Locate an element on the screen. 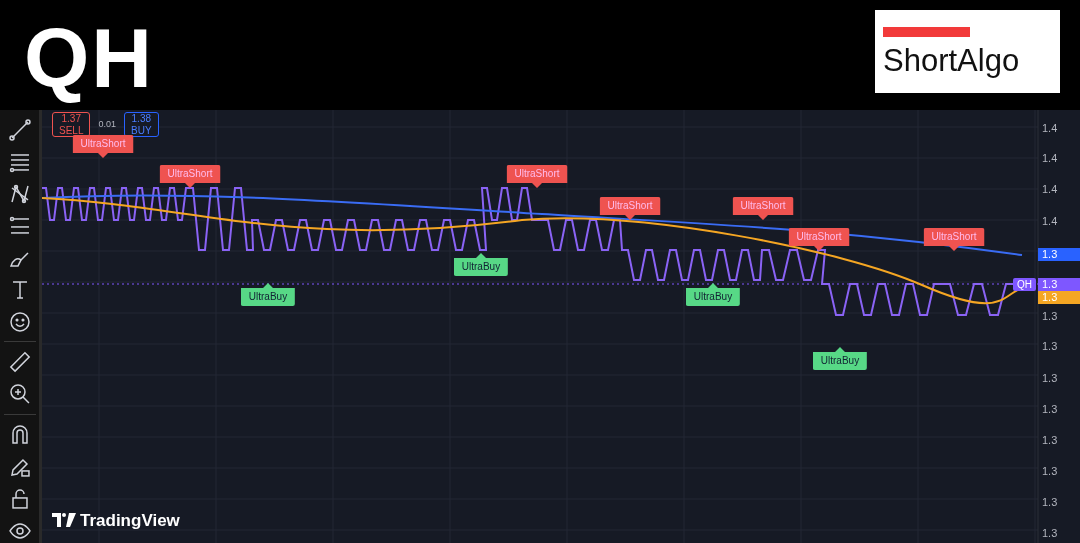  spread-text: 0.01 is located at coordinates (107, 124).